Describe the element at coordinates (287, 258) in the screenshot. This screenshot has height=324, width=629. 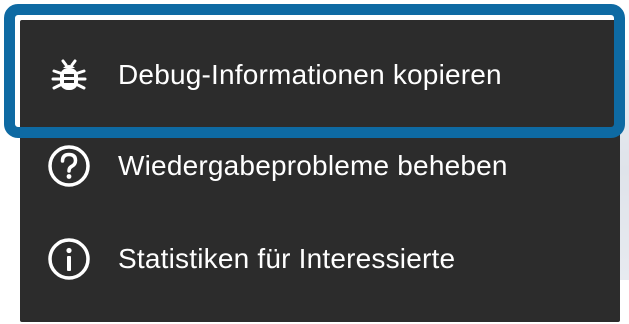
I see `menu-item-label: Statistiken für Interessierte` at that location.